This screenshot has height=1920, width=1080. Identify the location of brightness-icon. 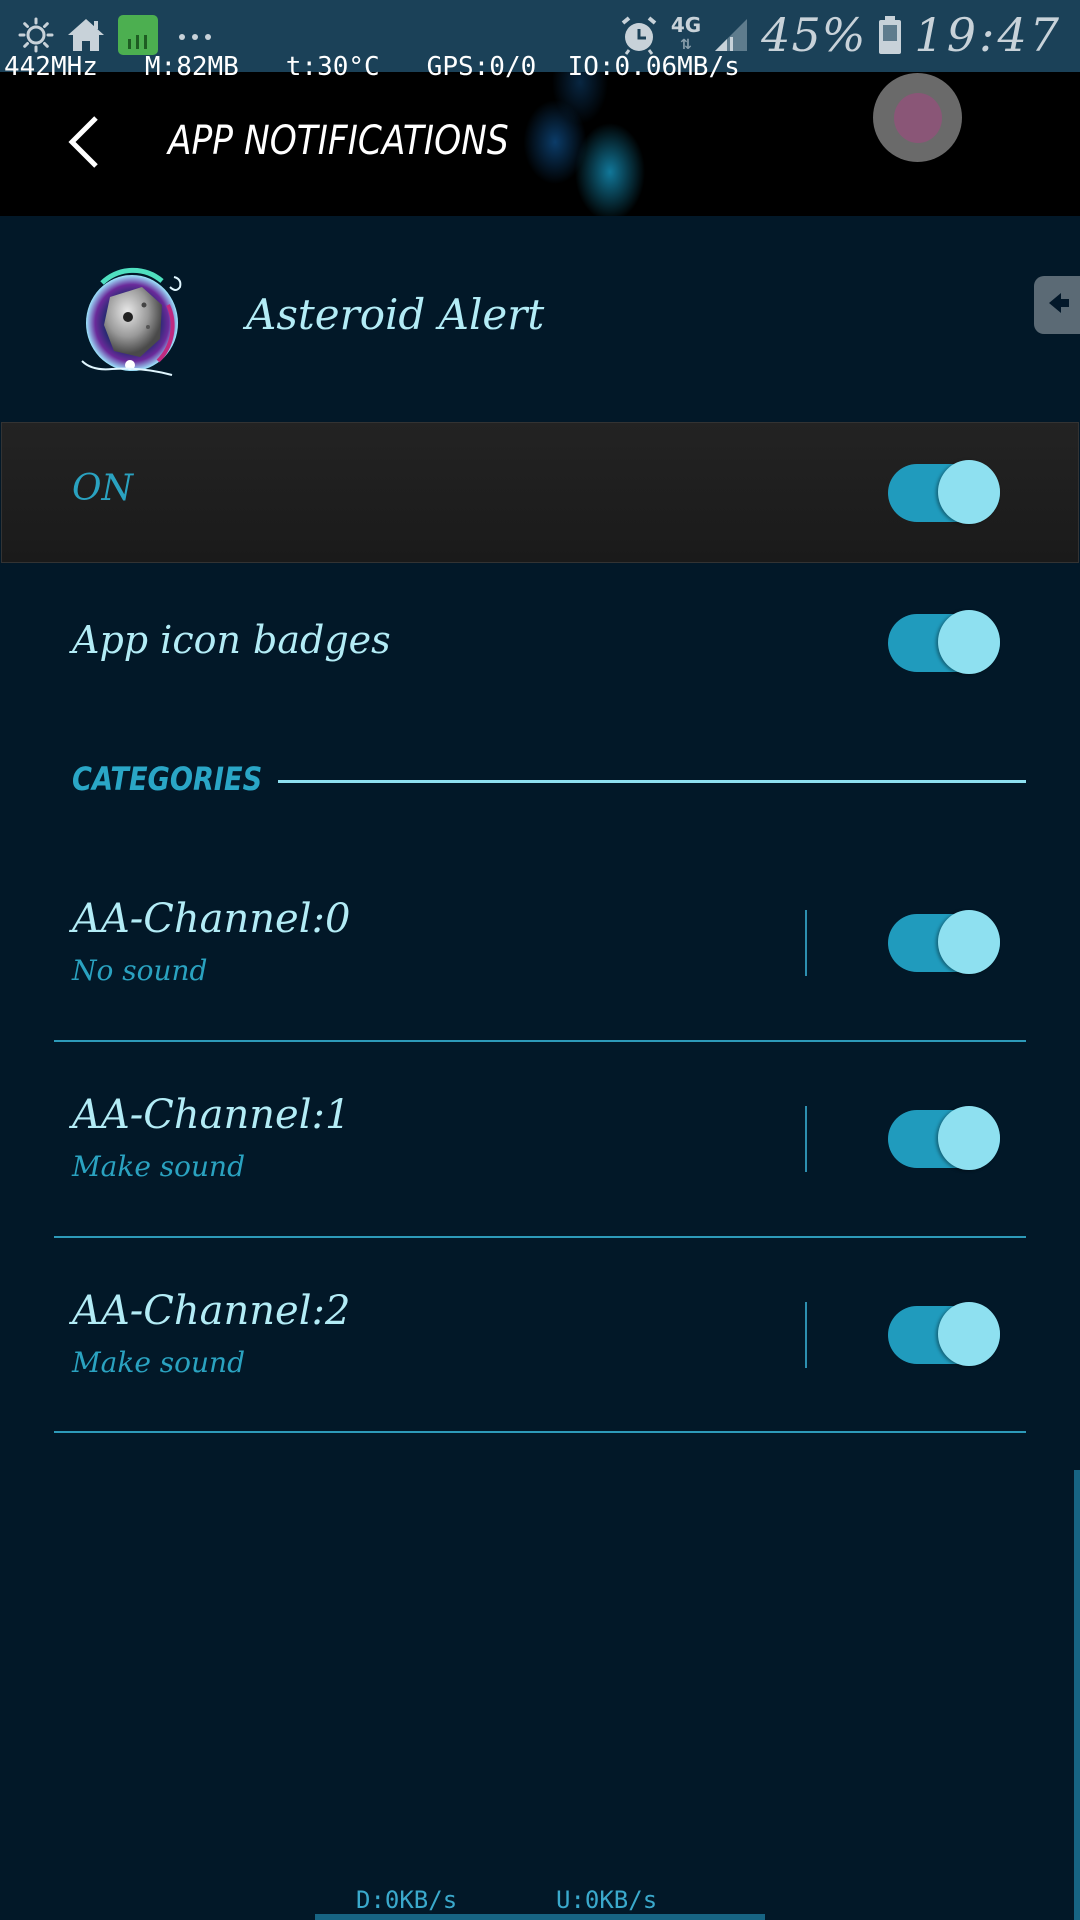
(36, 35).